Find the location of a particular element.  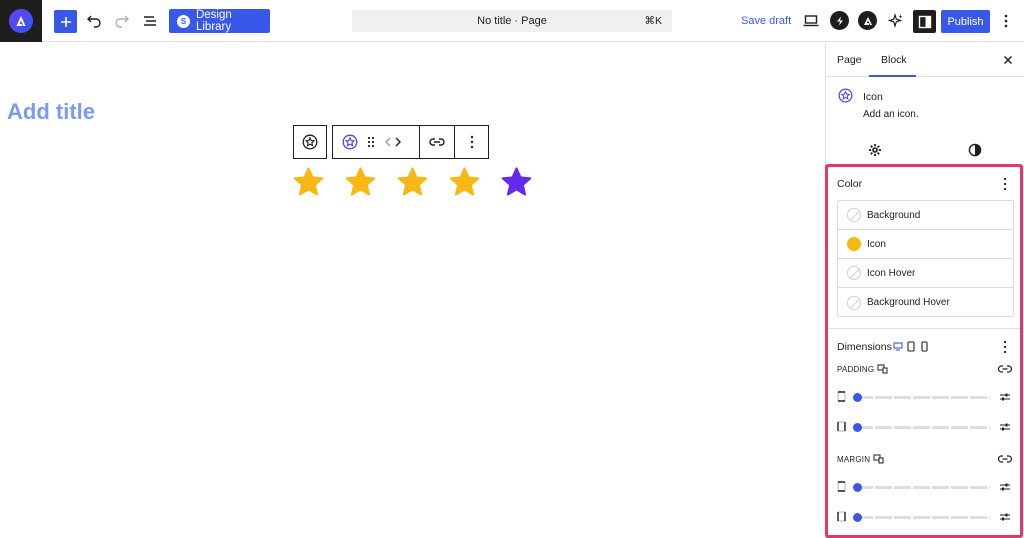

preview-button is located at coordinates (811, 21).